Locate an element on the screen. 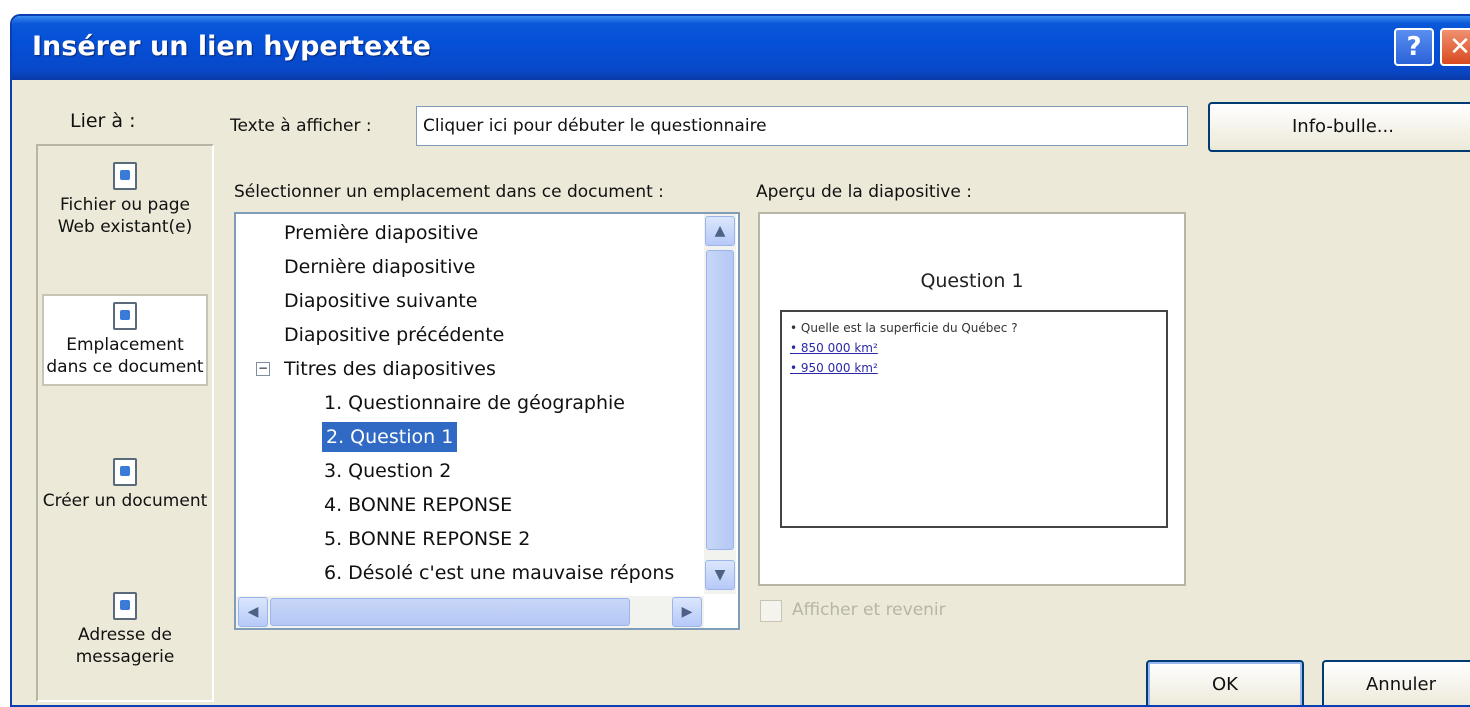  horizontal-scrollbar: ◀ ▶ is located at coordinates (470, 612).